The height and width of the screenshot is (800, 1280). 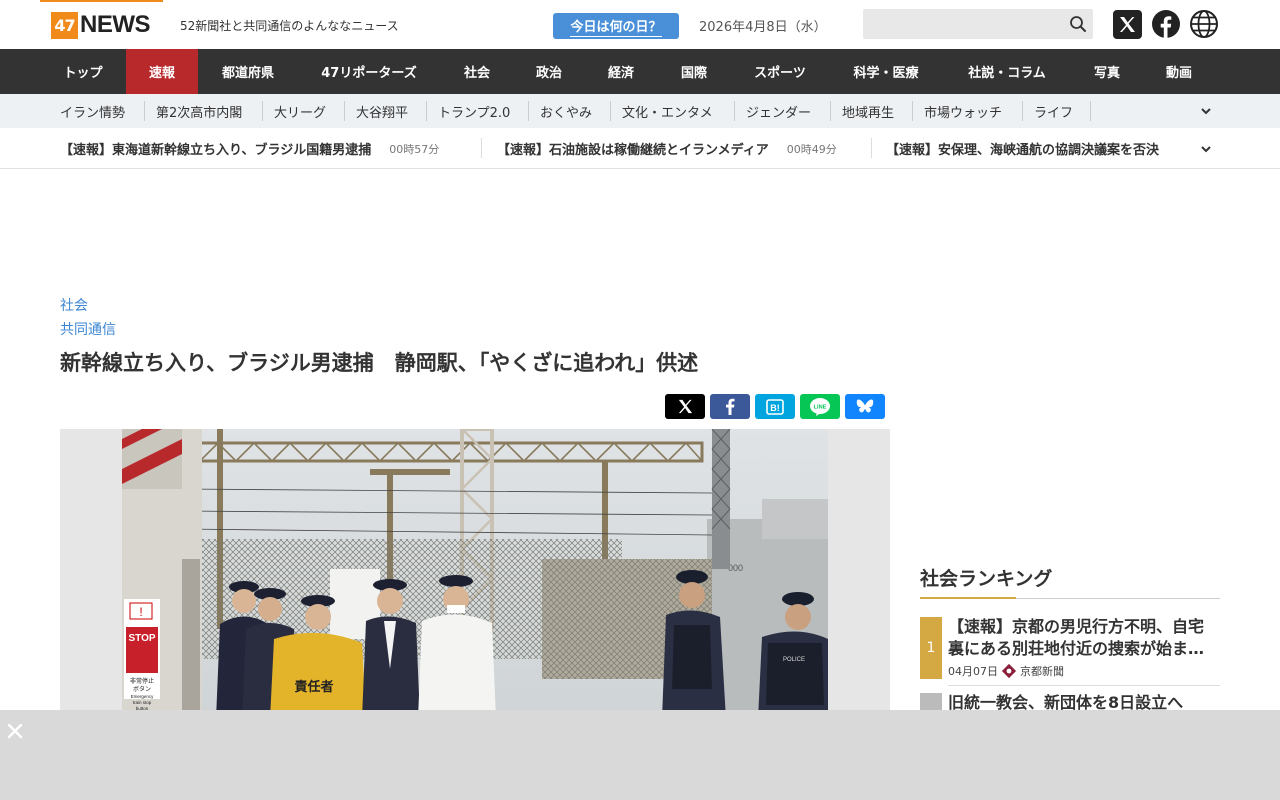 I want to click on search-input, so click(x=963, y=24).